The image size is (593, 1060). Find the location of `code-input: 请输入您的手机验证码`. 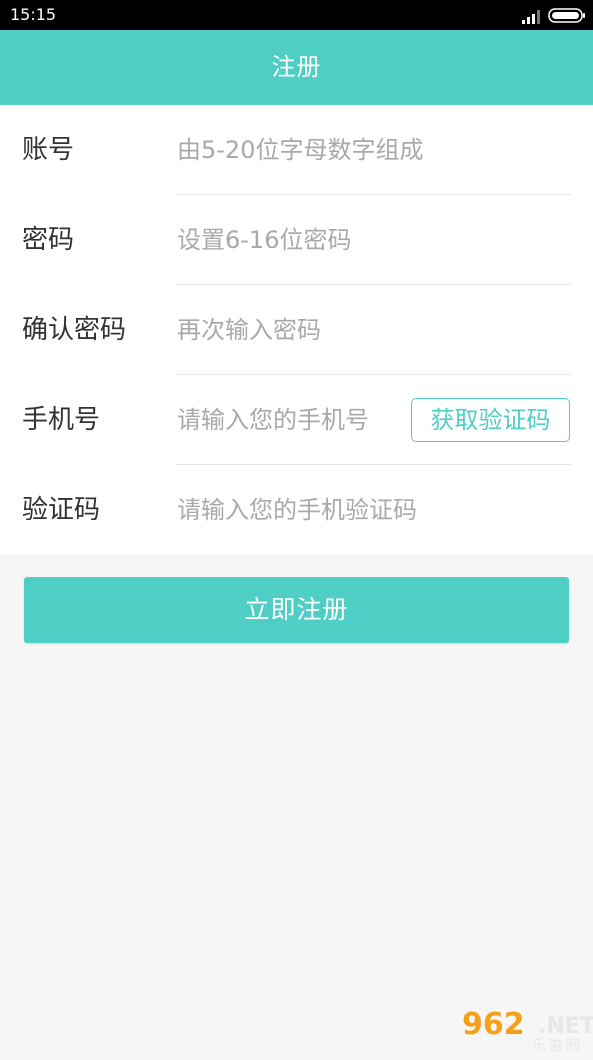

code-input: 请输入您的手机验证码 is located at coordinates (297, 510).